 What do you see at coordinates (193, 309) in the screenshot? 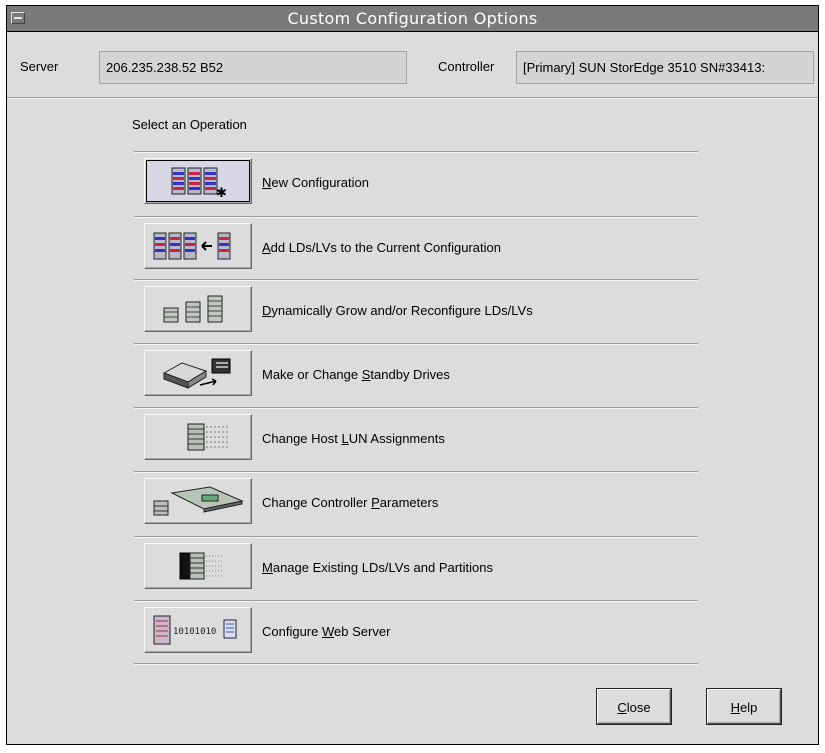
I see `grow-ld-icon` at bounding box center [193, 309].